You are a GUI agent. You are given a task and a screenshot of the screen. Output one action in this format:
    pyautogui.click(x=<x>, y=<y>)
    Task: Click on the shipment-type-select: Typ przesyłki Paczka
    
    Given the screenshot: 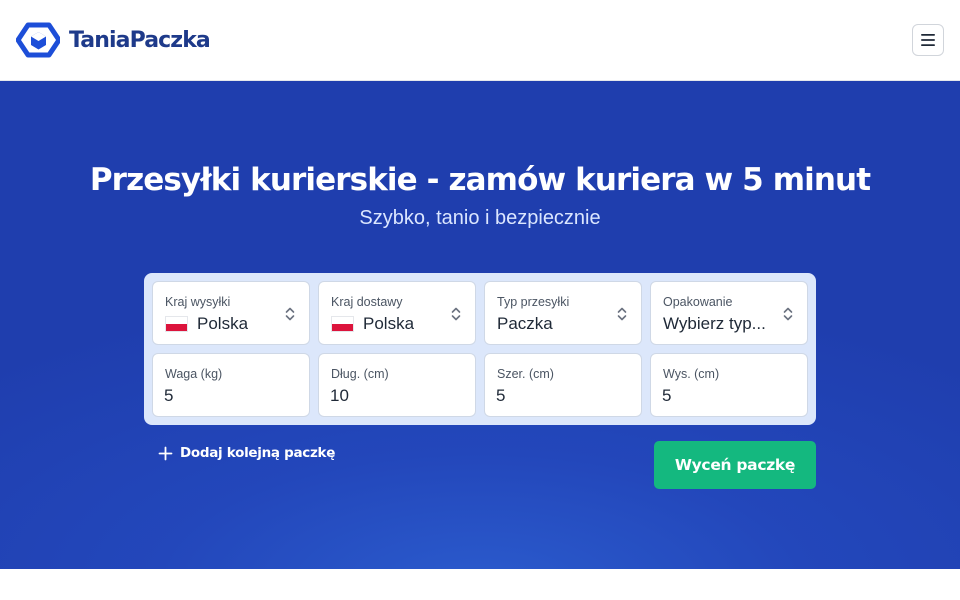 What is the action you would take?
    pyautogui.click(x=563, y=313)
    